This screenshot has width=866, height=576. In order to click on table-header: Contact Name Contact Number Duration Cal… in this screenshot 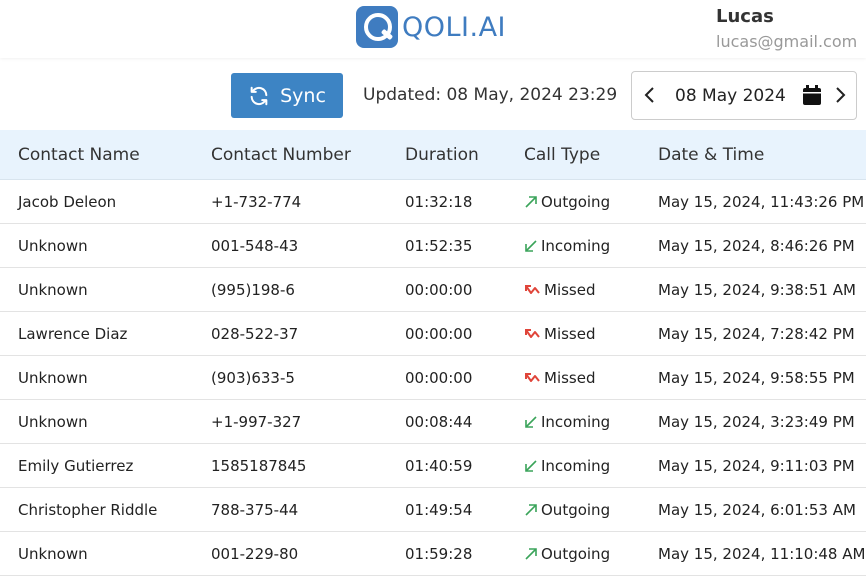, I will do `click(433, 155)`.